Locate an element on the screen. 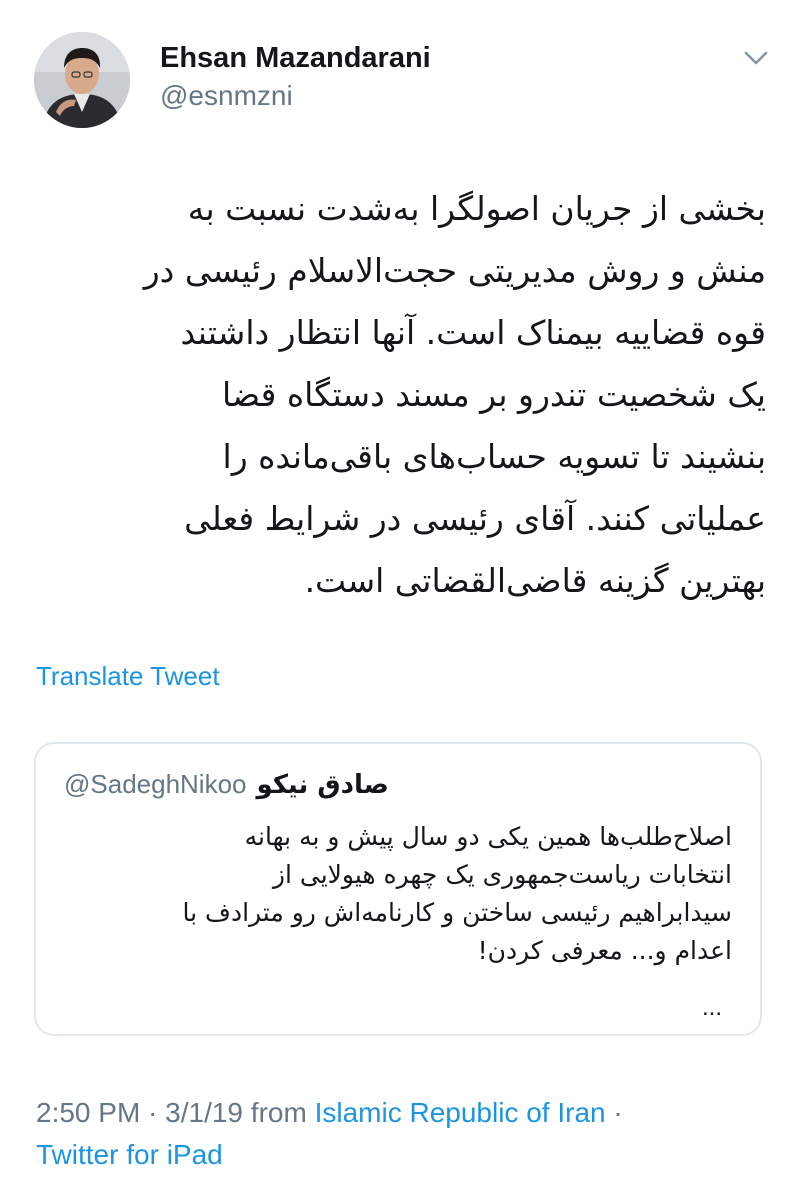  avatar-image is located at coordinates (82, 80).